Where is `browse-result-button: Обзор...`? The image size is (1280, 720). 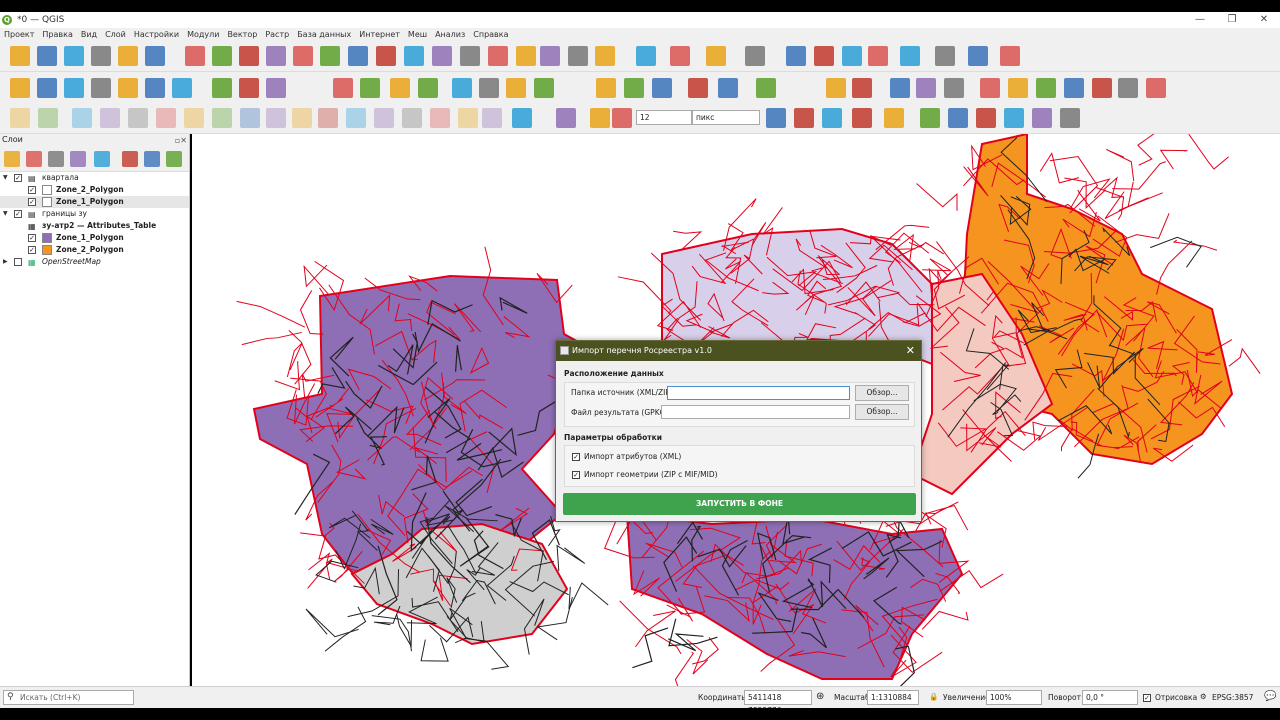
browse-result-button: Обзор... is located at coordinates (882, 412).